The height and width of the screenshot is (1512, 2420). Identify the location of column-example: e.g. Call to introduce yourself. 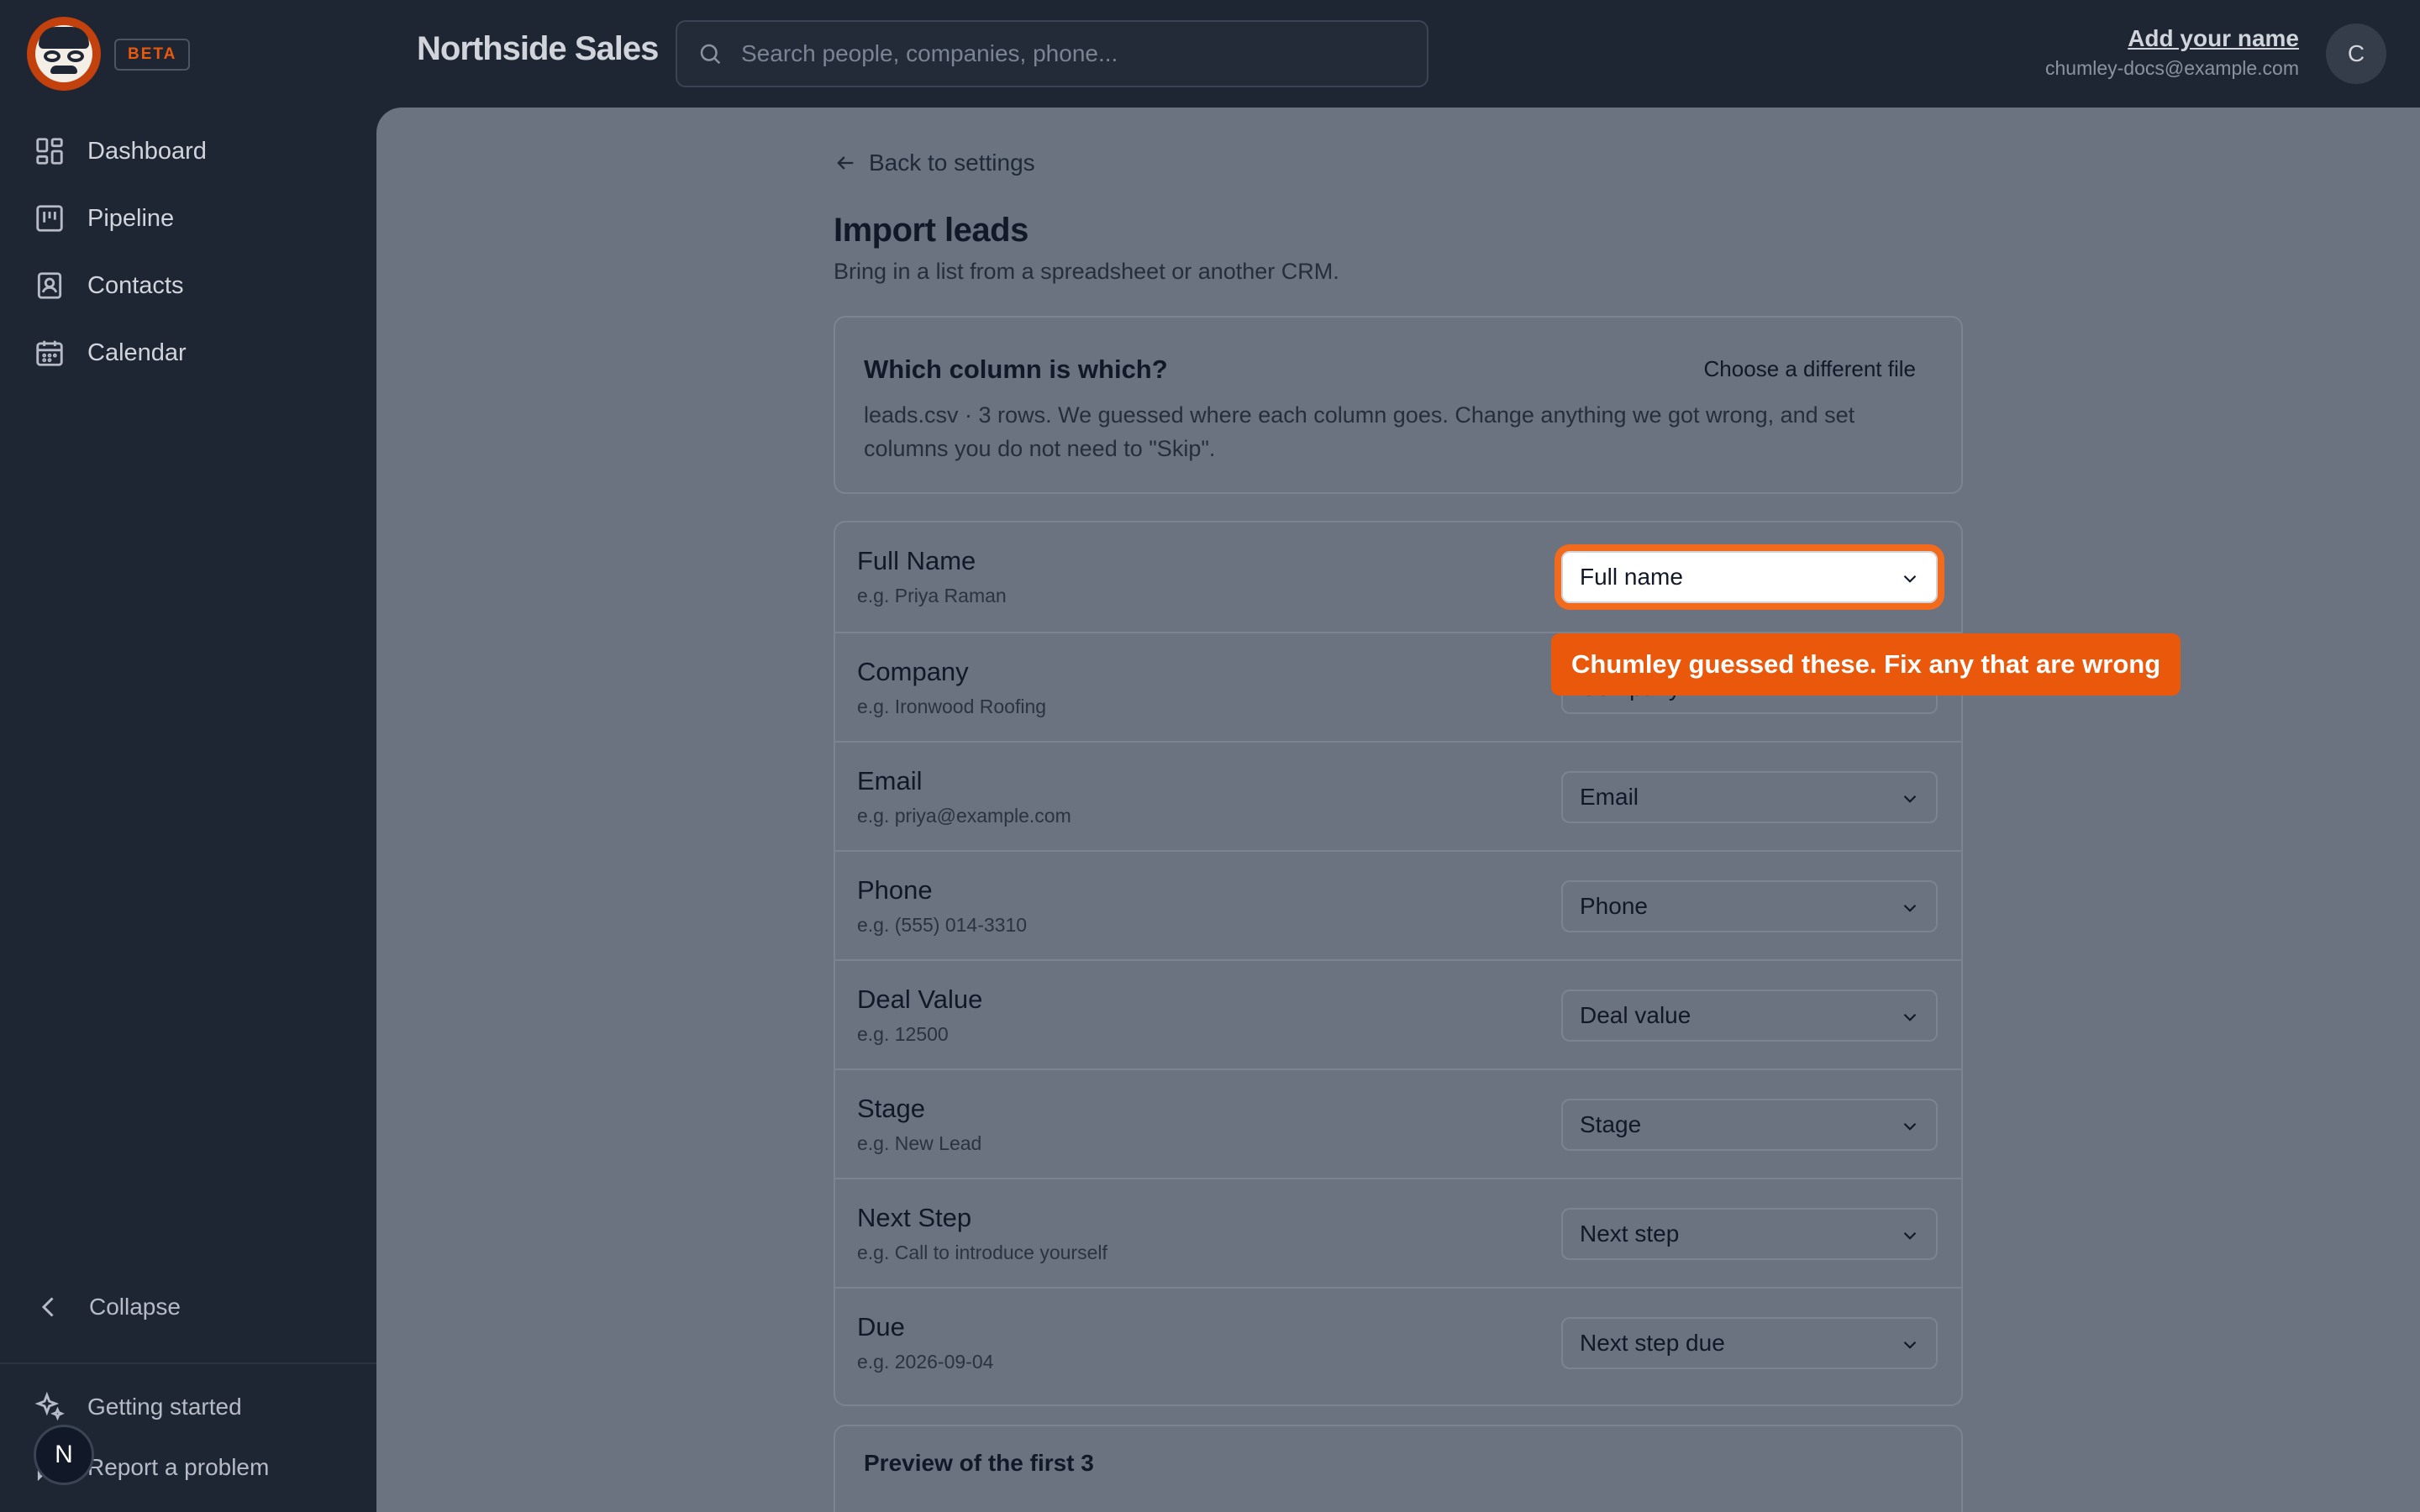
(982, 1252).